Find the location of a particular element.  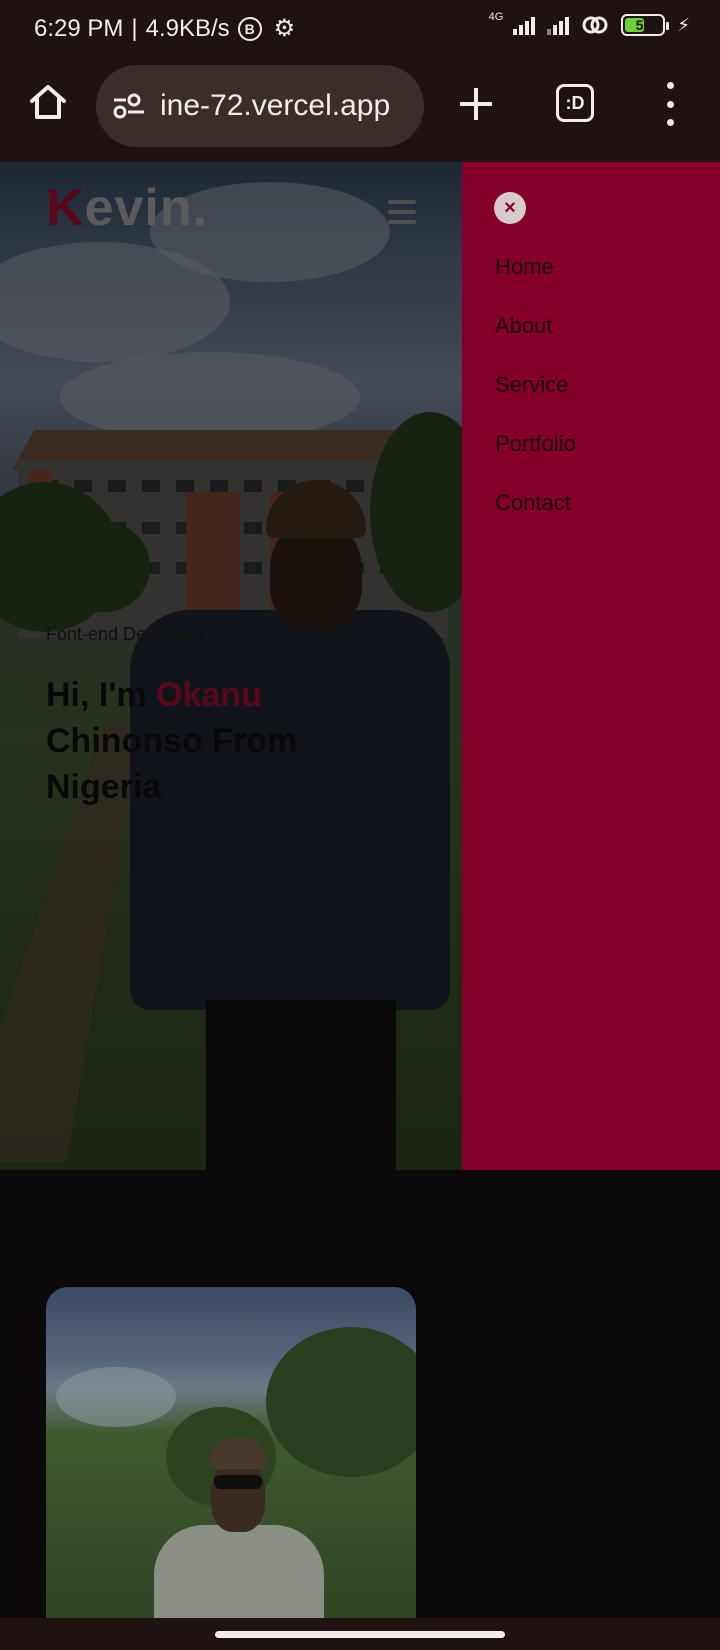

network-type: 4G is located at coordinates (496, 17).